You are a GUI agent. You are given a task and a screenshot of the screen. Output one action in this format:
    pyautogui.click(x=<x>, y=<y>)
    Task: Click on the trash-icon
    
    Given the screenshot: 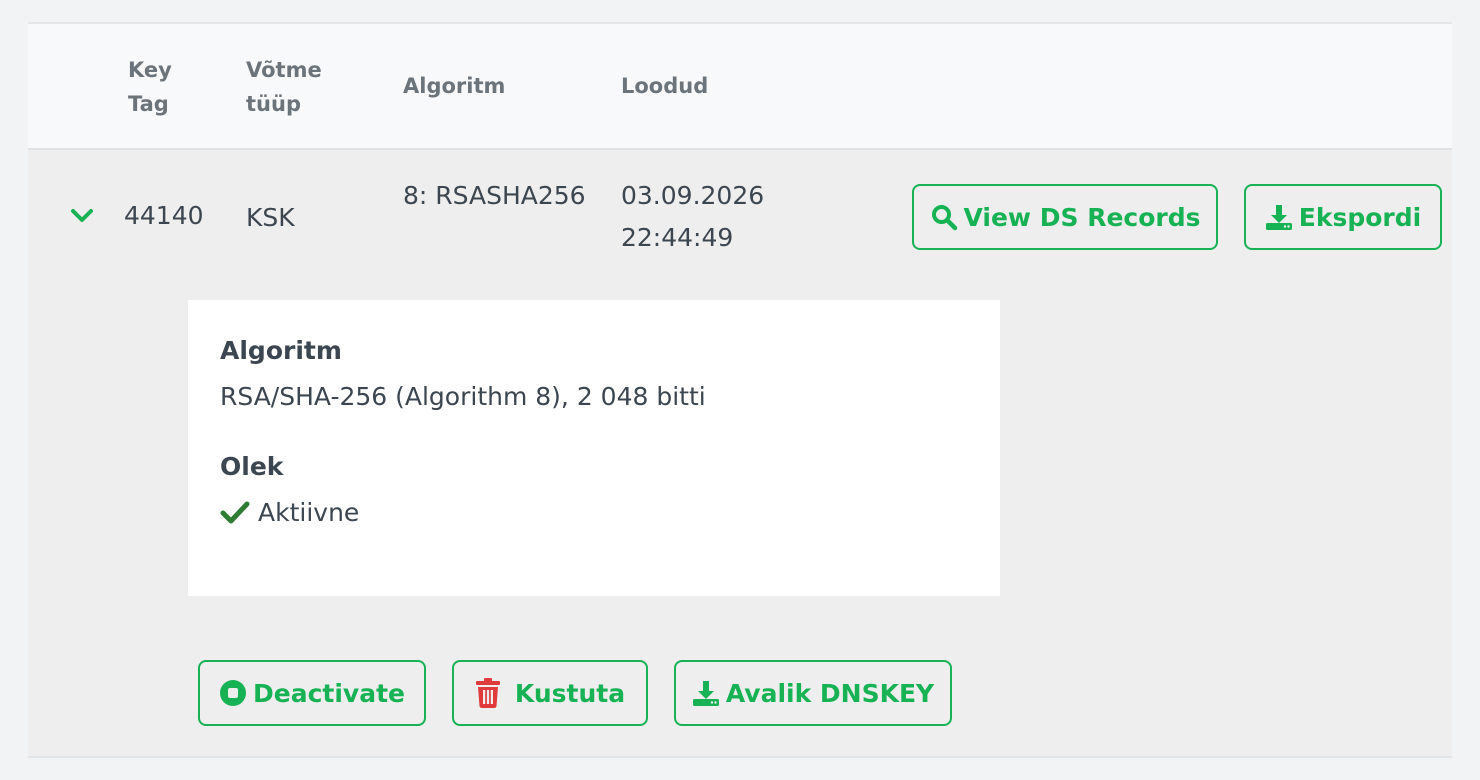 What is the action you would take?
    pyautogui.click(x=487, y=693)
    